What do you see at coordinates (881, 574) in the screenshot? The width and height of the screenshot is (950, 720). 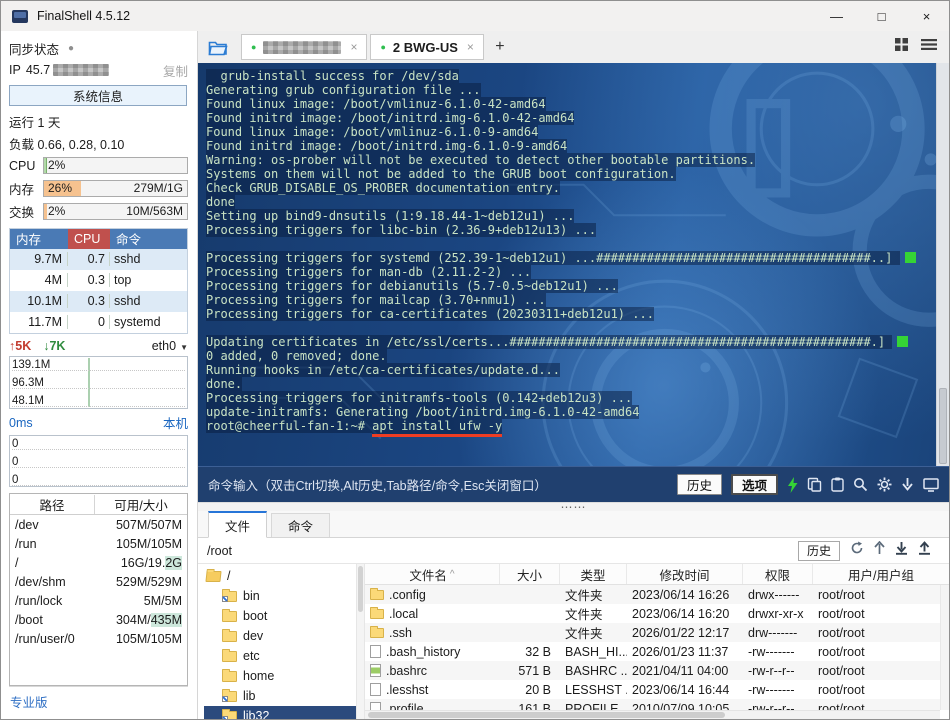 I see `file-col-header: 用户/用户组` at bounding box center [881, 574].